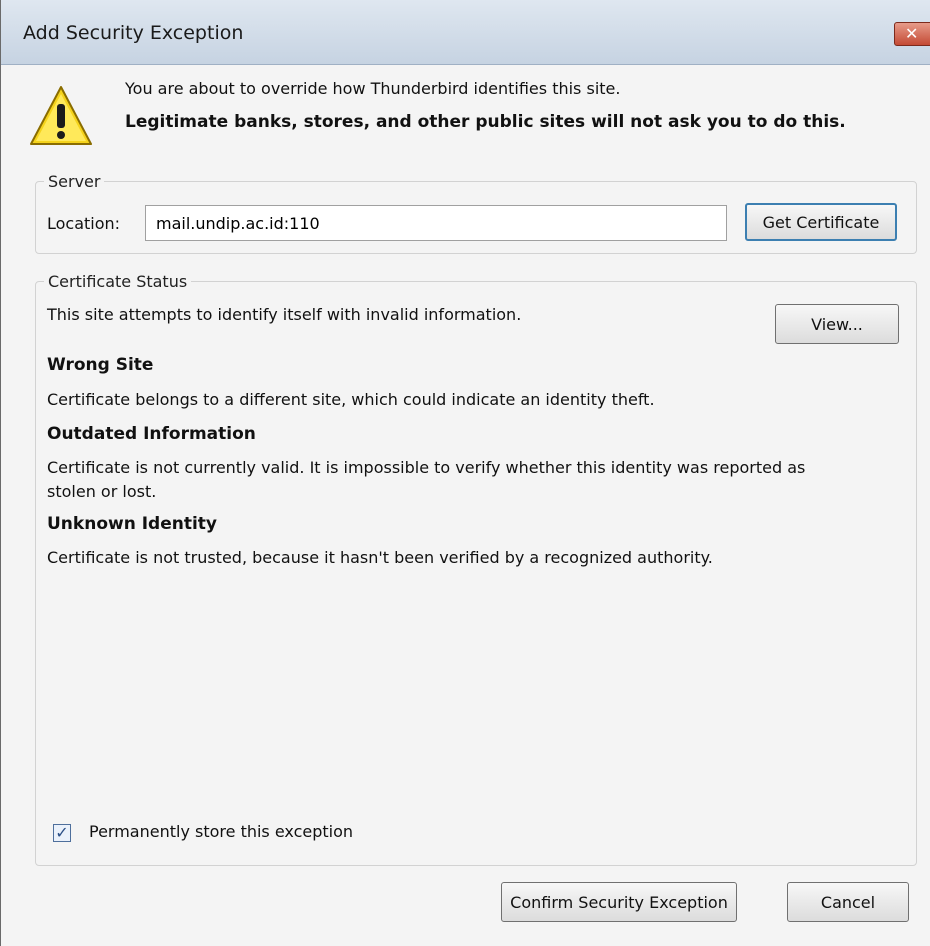  Describe the element at coordinates (848, 902) in the screenshot. I see `cancel-button: Cancel` at that location.